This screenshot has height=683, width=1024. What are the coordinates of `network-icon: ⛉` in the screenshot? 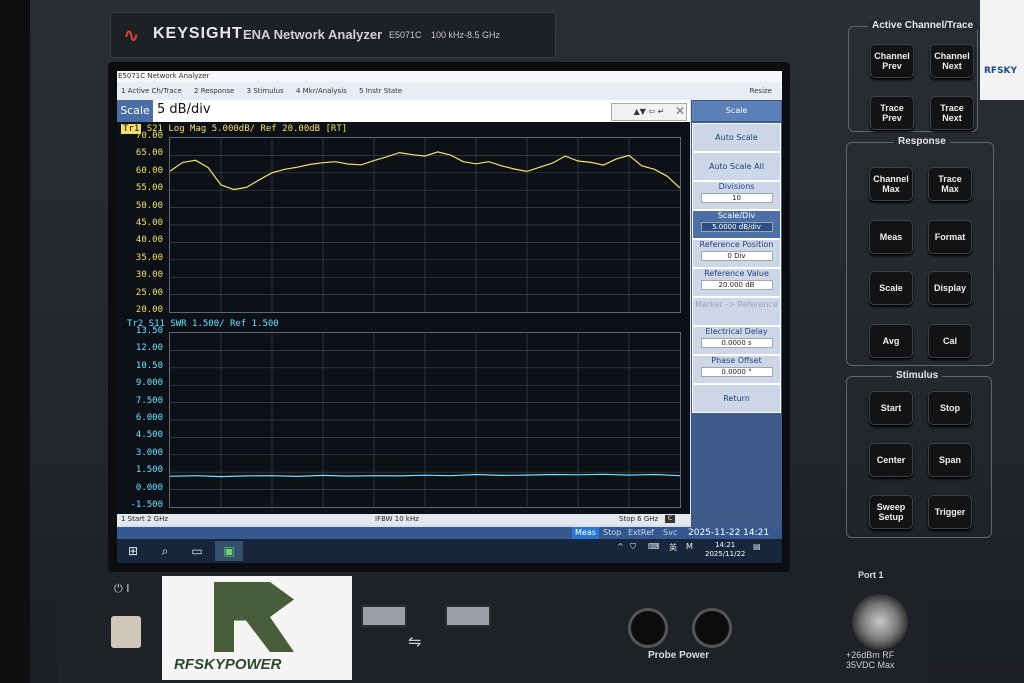 It's located at (633, 547).